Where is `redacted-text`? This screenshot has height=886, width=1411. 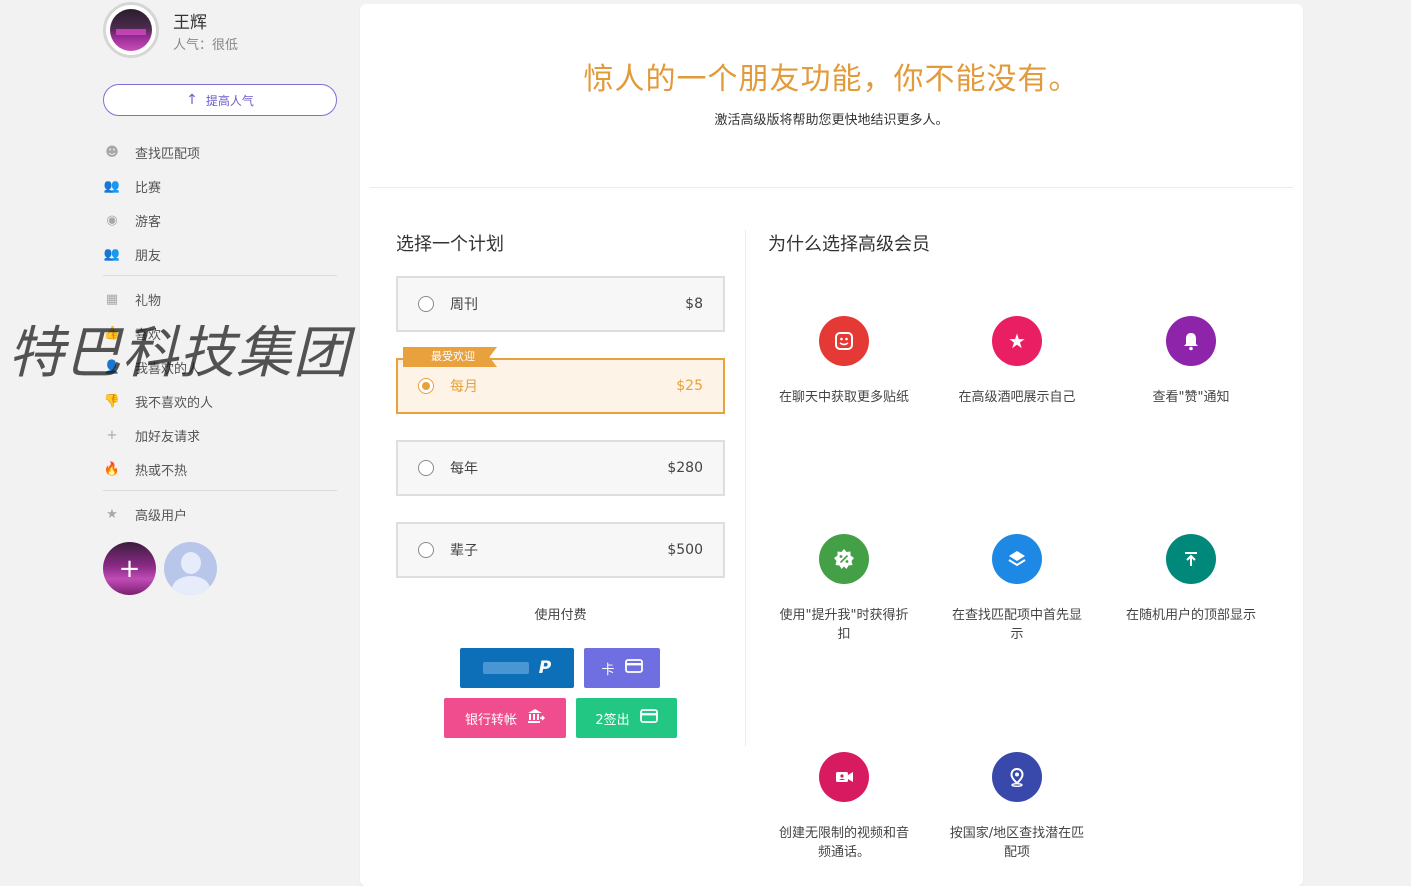 redacted-text is located at coordinates (505, 668).